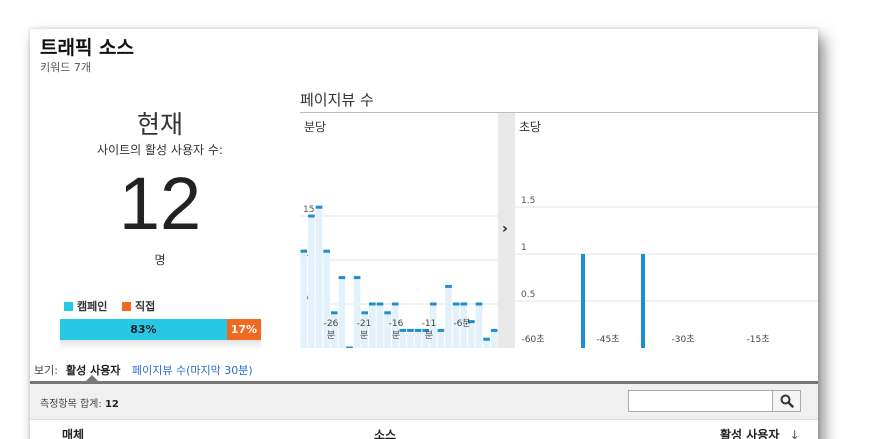  Describe the element at coordinates (505, 229) in the screenshot. I see `chevron-right-icon: ›` at that location.